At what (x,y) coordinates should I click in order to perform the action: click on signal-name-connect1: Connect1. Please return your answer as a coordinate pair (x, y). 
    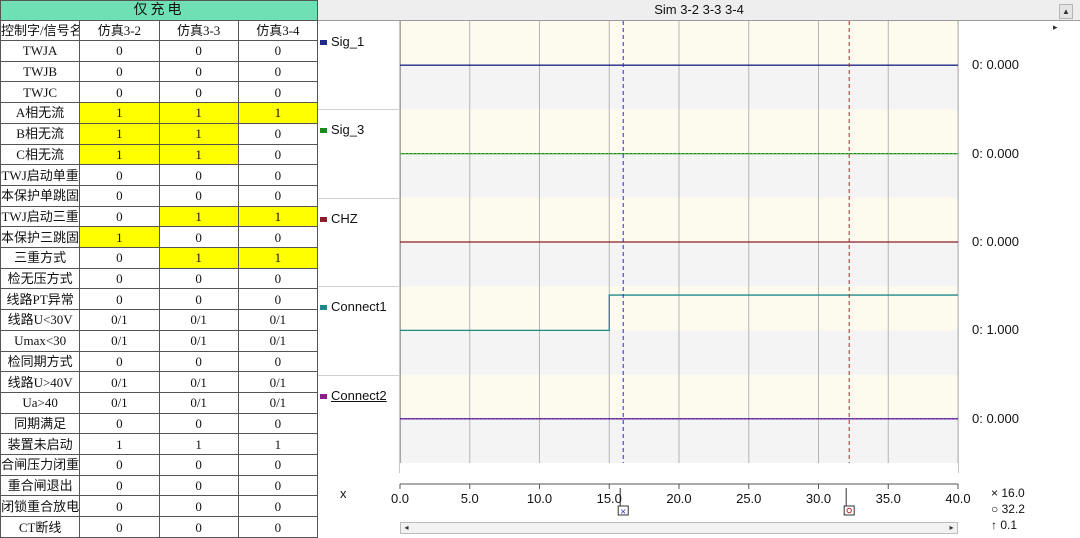
    Looking at the image, I should click on (353, 306).